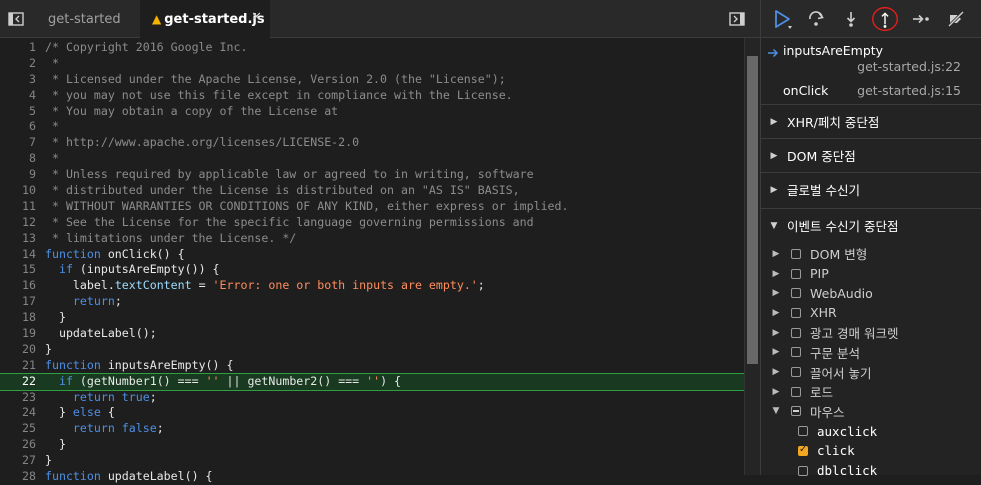  I want to click on code-line: 8 *, so click(372, 159).